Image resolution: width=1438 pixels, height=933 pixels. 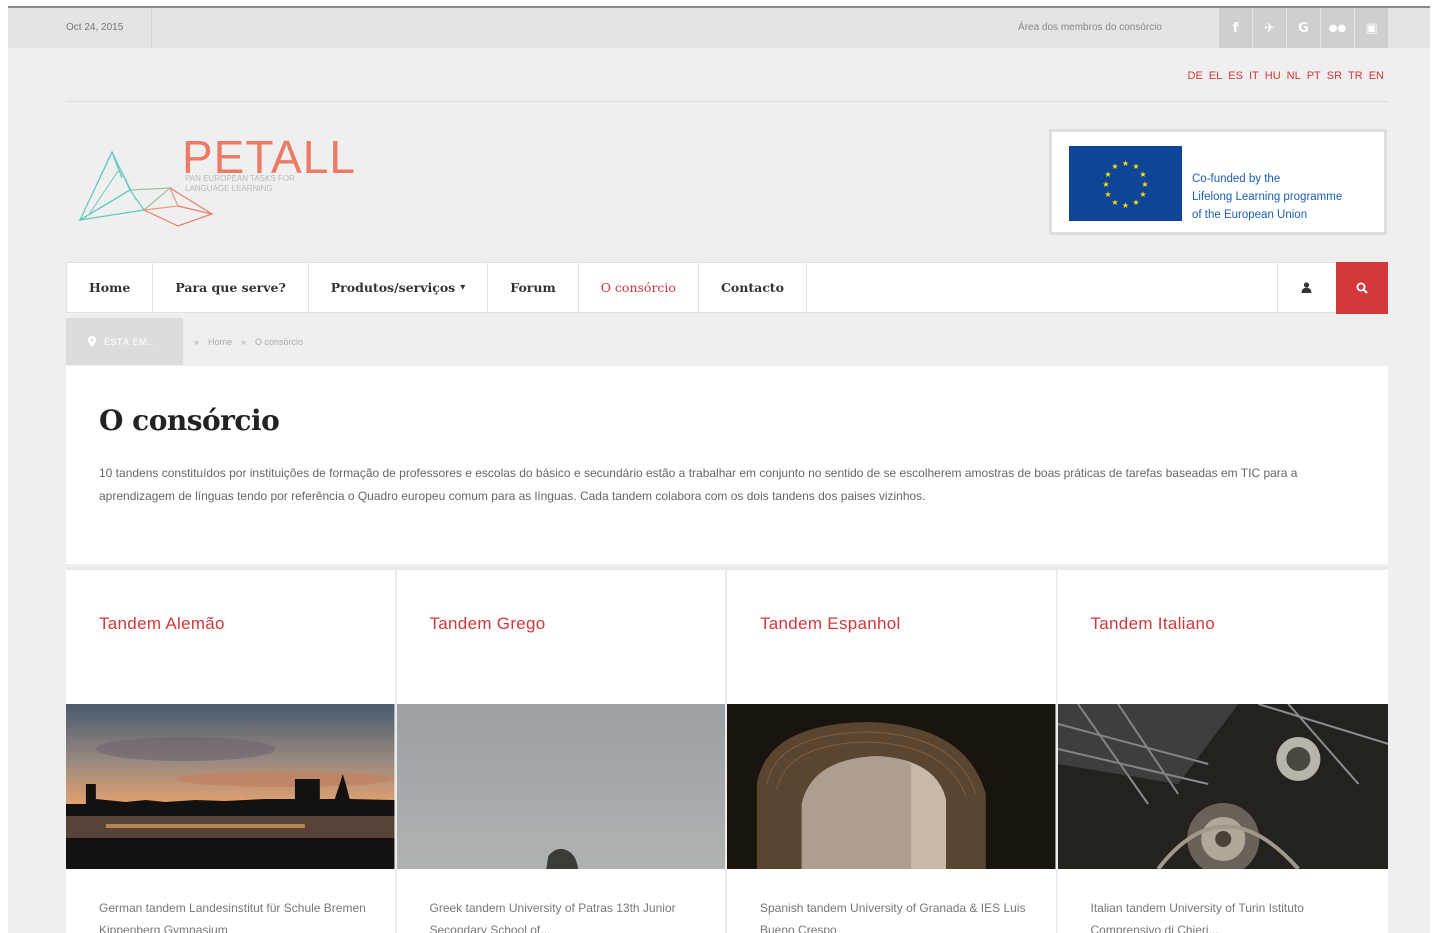 I want to click on eu-text-line: Co-funded by the, so click(x=1236, y=179).